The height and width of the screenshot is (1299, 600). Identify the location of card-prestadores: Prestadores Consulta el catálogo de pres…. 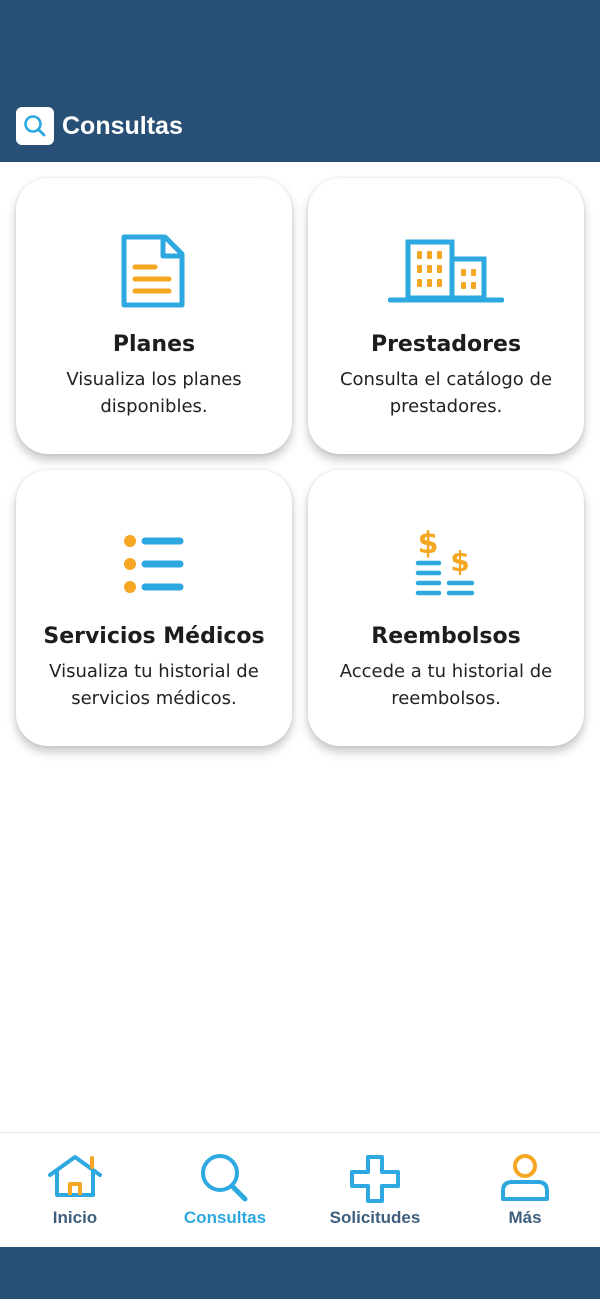
(446, 316).